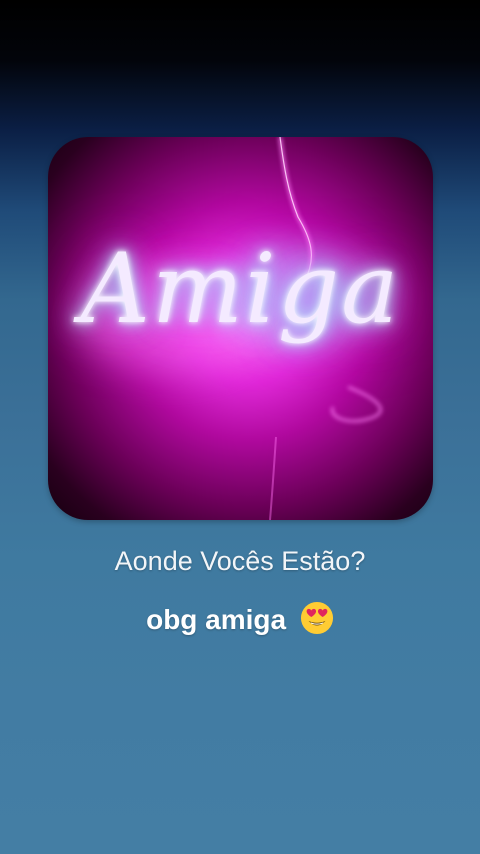 The height and width of the screenshot is (854, 480). What do you see at coordinates (240, 289) in the screenshot?
I see `neon-amiga-text: Amiga` at bounding box center [240, 289].